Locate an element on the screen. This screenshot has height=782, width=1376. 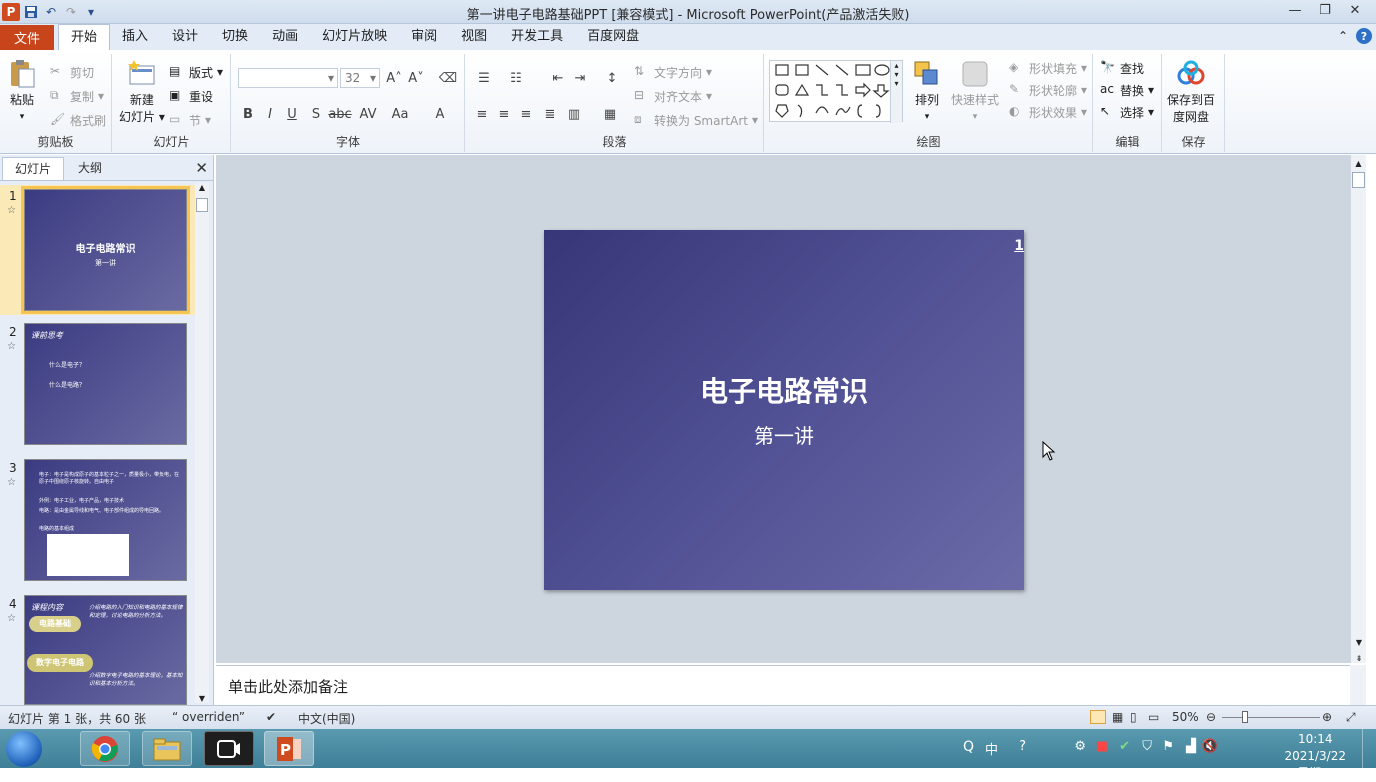
show-desktop-button is located at coordinates (1369, 748).